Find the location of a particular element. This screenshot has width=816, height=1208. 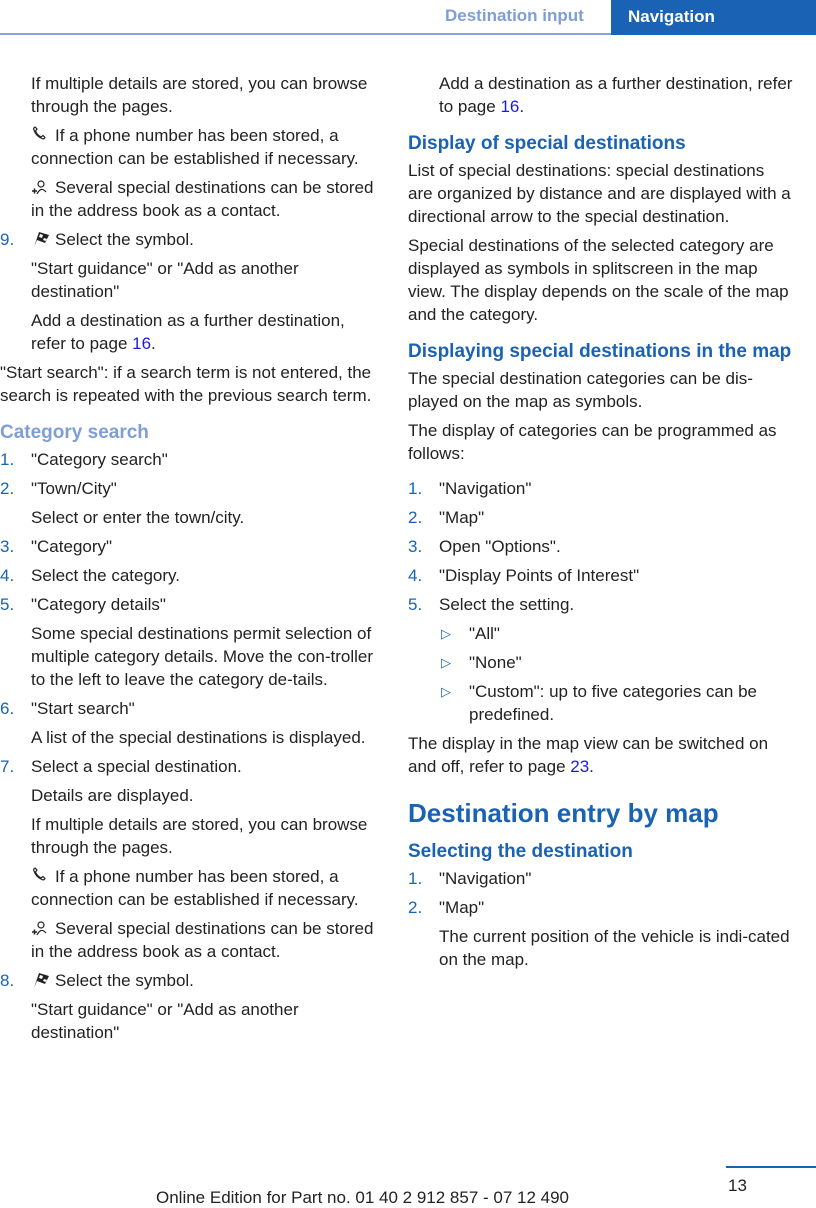

paragraph: Select or enter the town/city. is located at coordinates (138, 517).